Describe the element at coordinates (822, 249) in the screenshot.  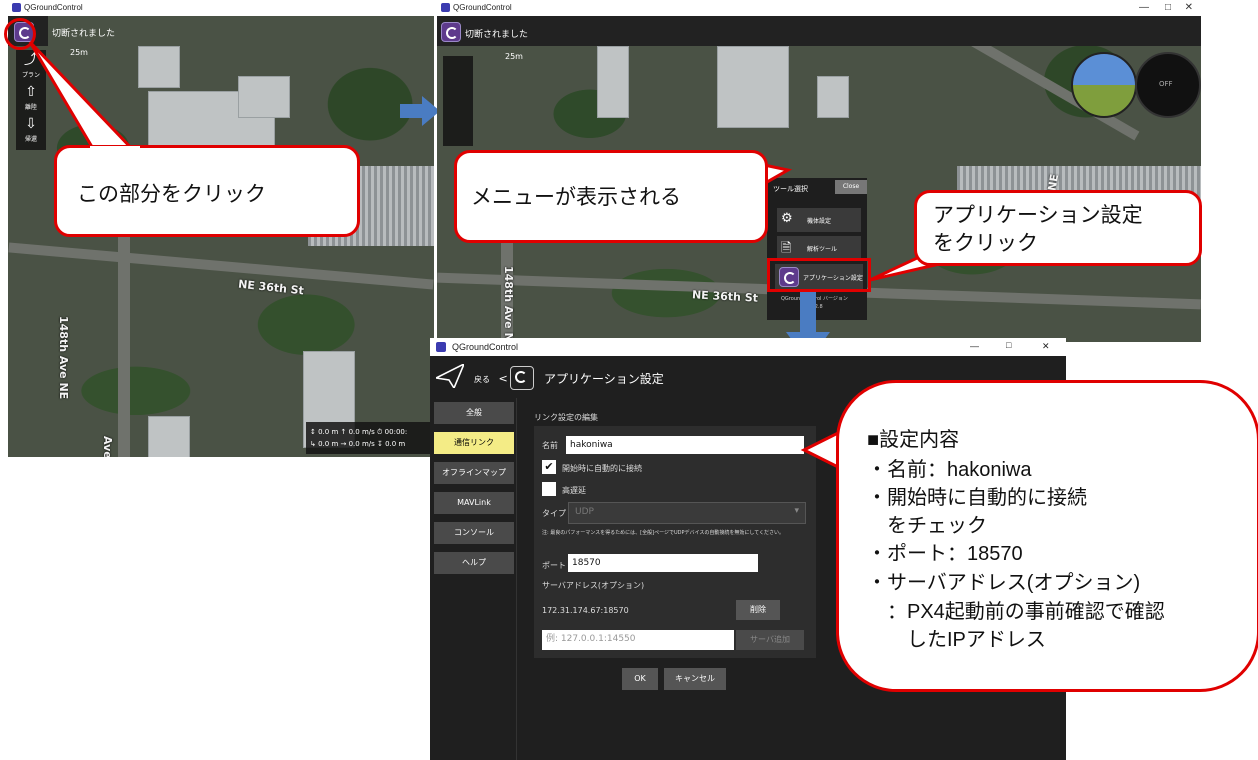
I see `tool-analyze-label: 解析ツール` at that location.